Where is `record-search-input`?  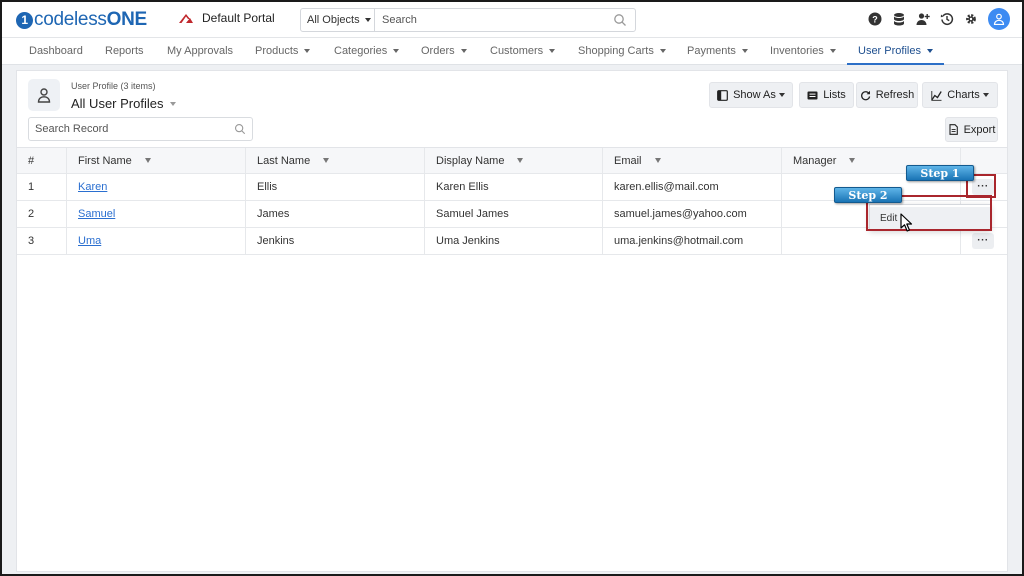
record-search-input is located at coordinates (131, 129).